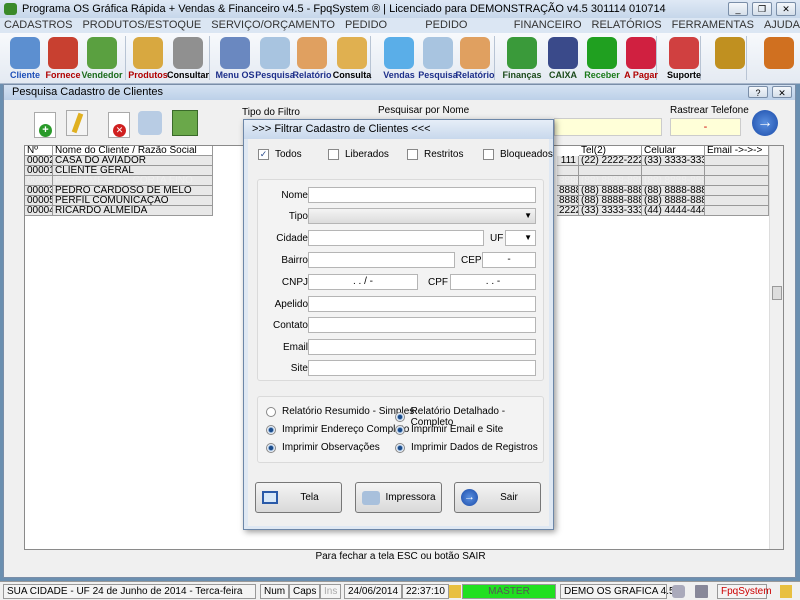 Image resolution: width=800 pixels, height=600 pixels. I want to click on menu-pedido-vendas: PEDIDO VENDAS, so click(380, 32).